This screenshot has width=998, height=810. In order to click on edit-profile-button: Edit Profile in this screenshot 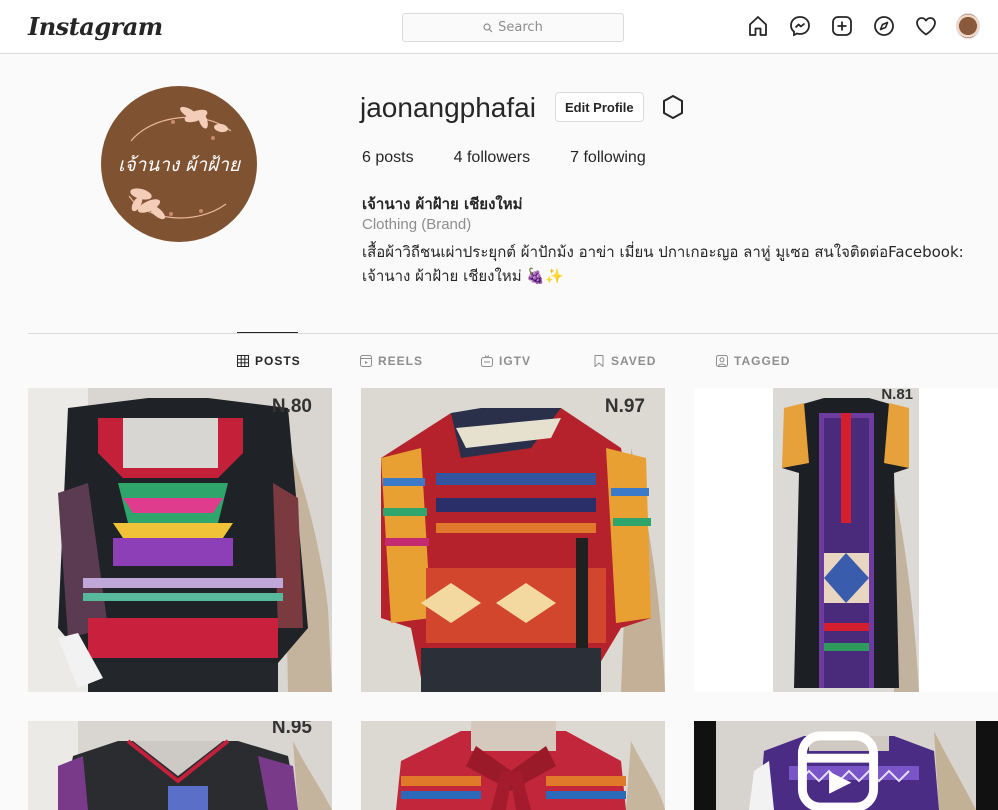, I will do `click(599, 107)`.